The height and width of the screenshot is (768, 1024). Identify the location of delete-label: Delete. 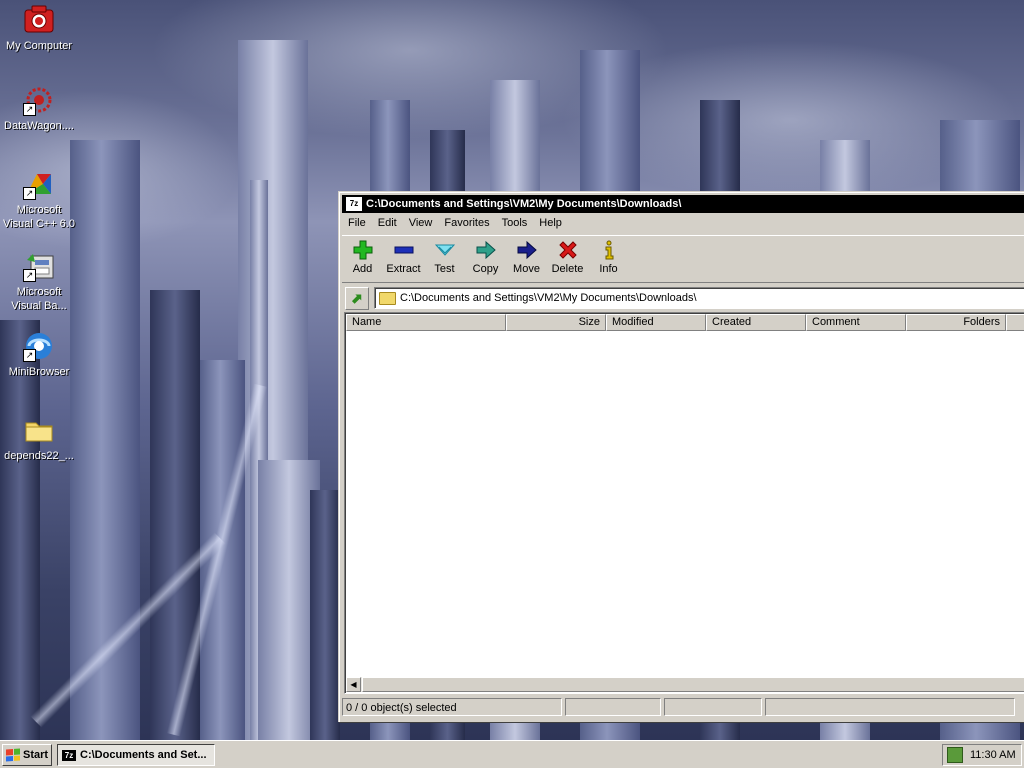
(567, 269).